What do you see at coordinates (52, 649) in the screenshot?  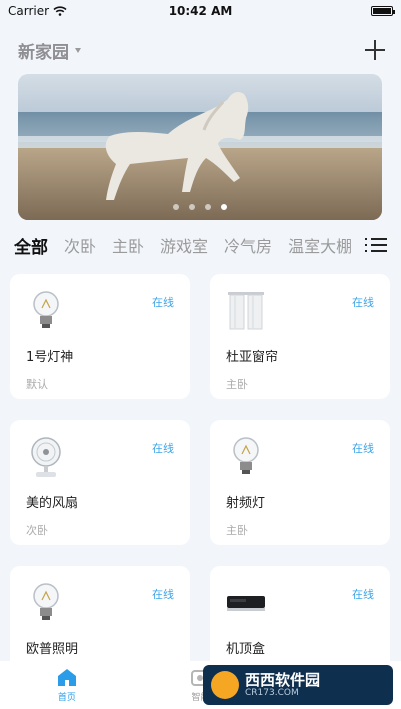 I see `device-name: 欧普照明` at bounding box center [52, 649].